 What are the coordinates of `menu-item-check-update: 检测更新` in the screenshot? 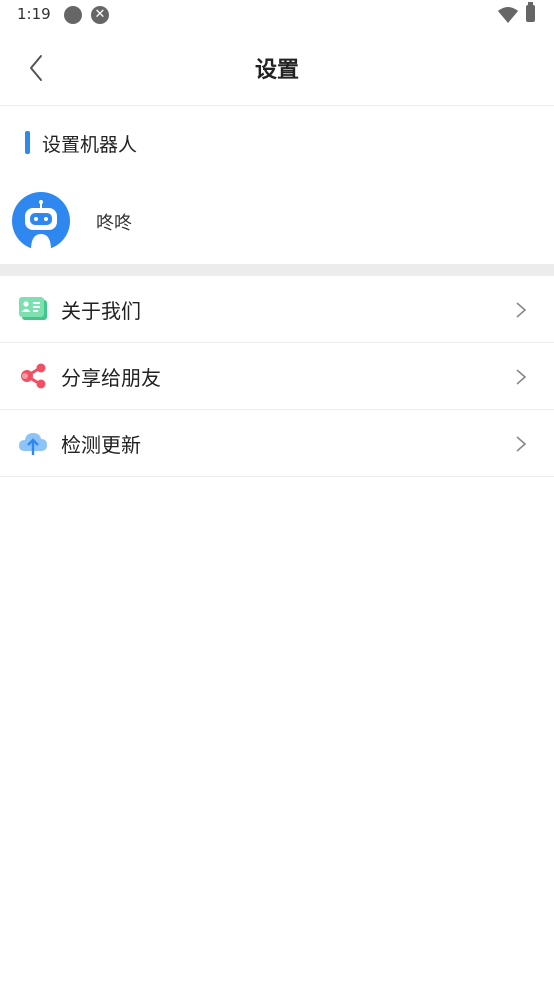 It's located at (277, 443).